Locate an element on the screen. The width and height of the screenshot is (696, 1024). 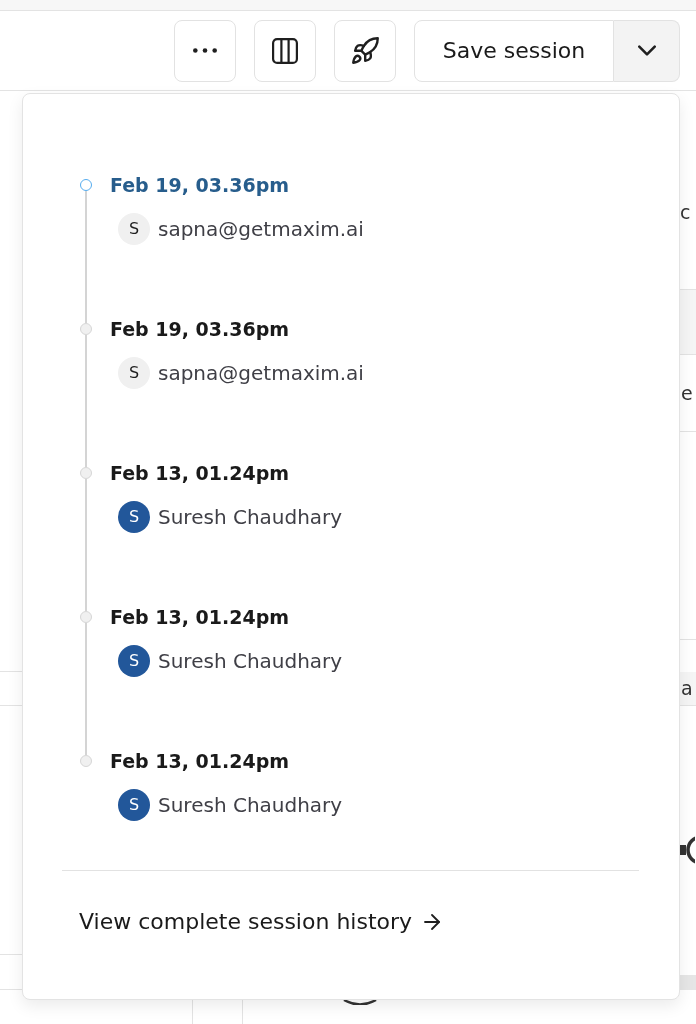
columns-icon is located at coordinates (285, 50).